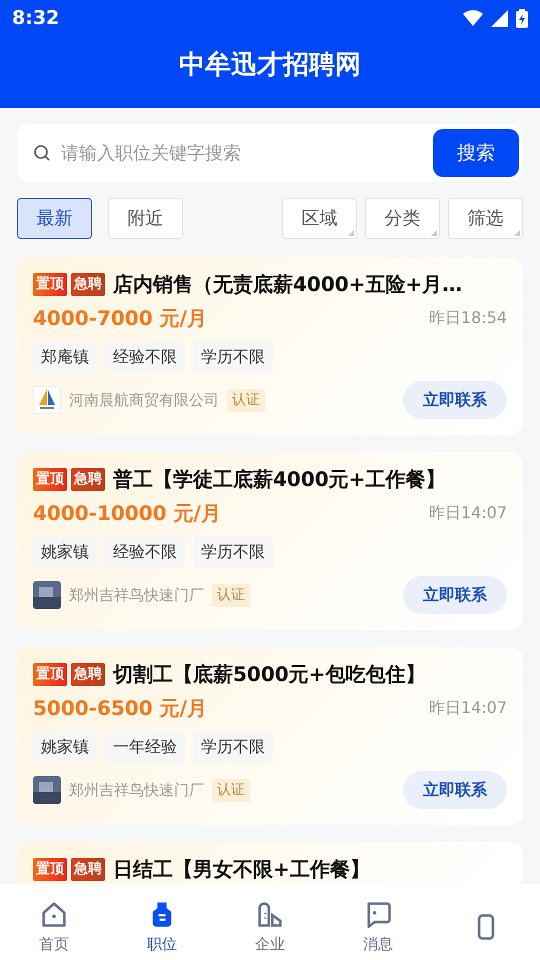 The image size is (540, 960). What do you see at coordinates (120, 708) in the screenshot?
I see `salary: 5000-6500 元/月` at bounding box center [120, 708].